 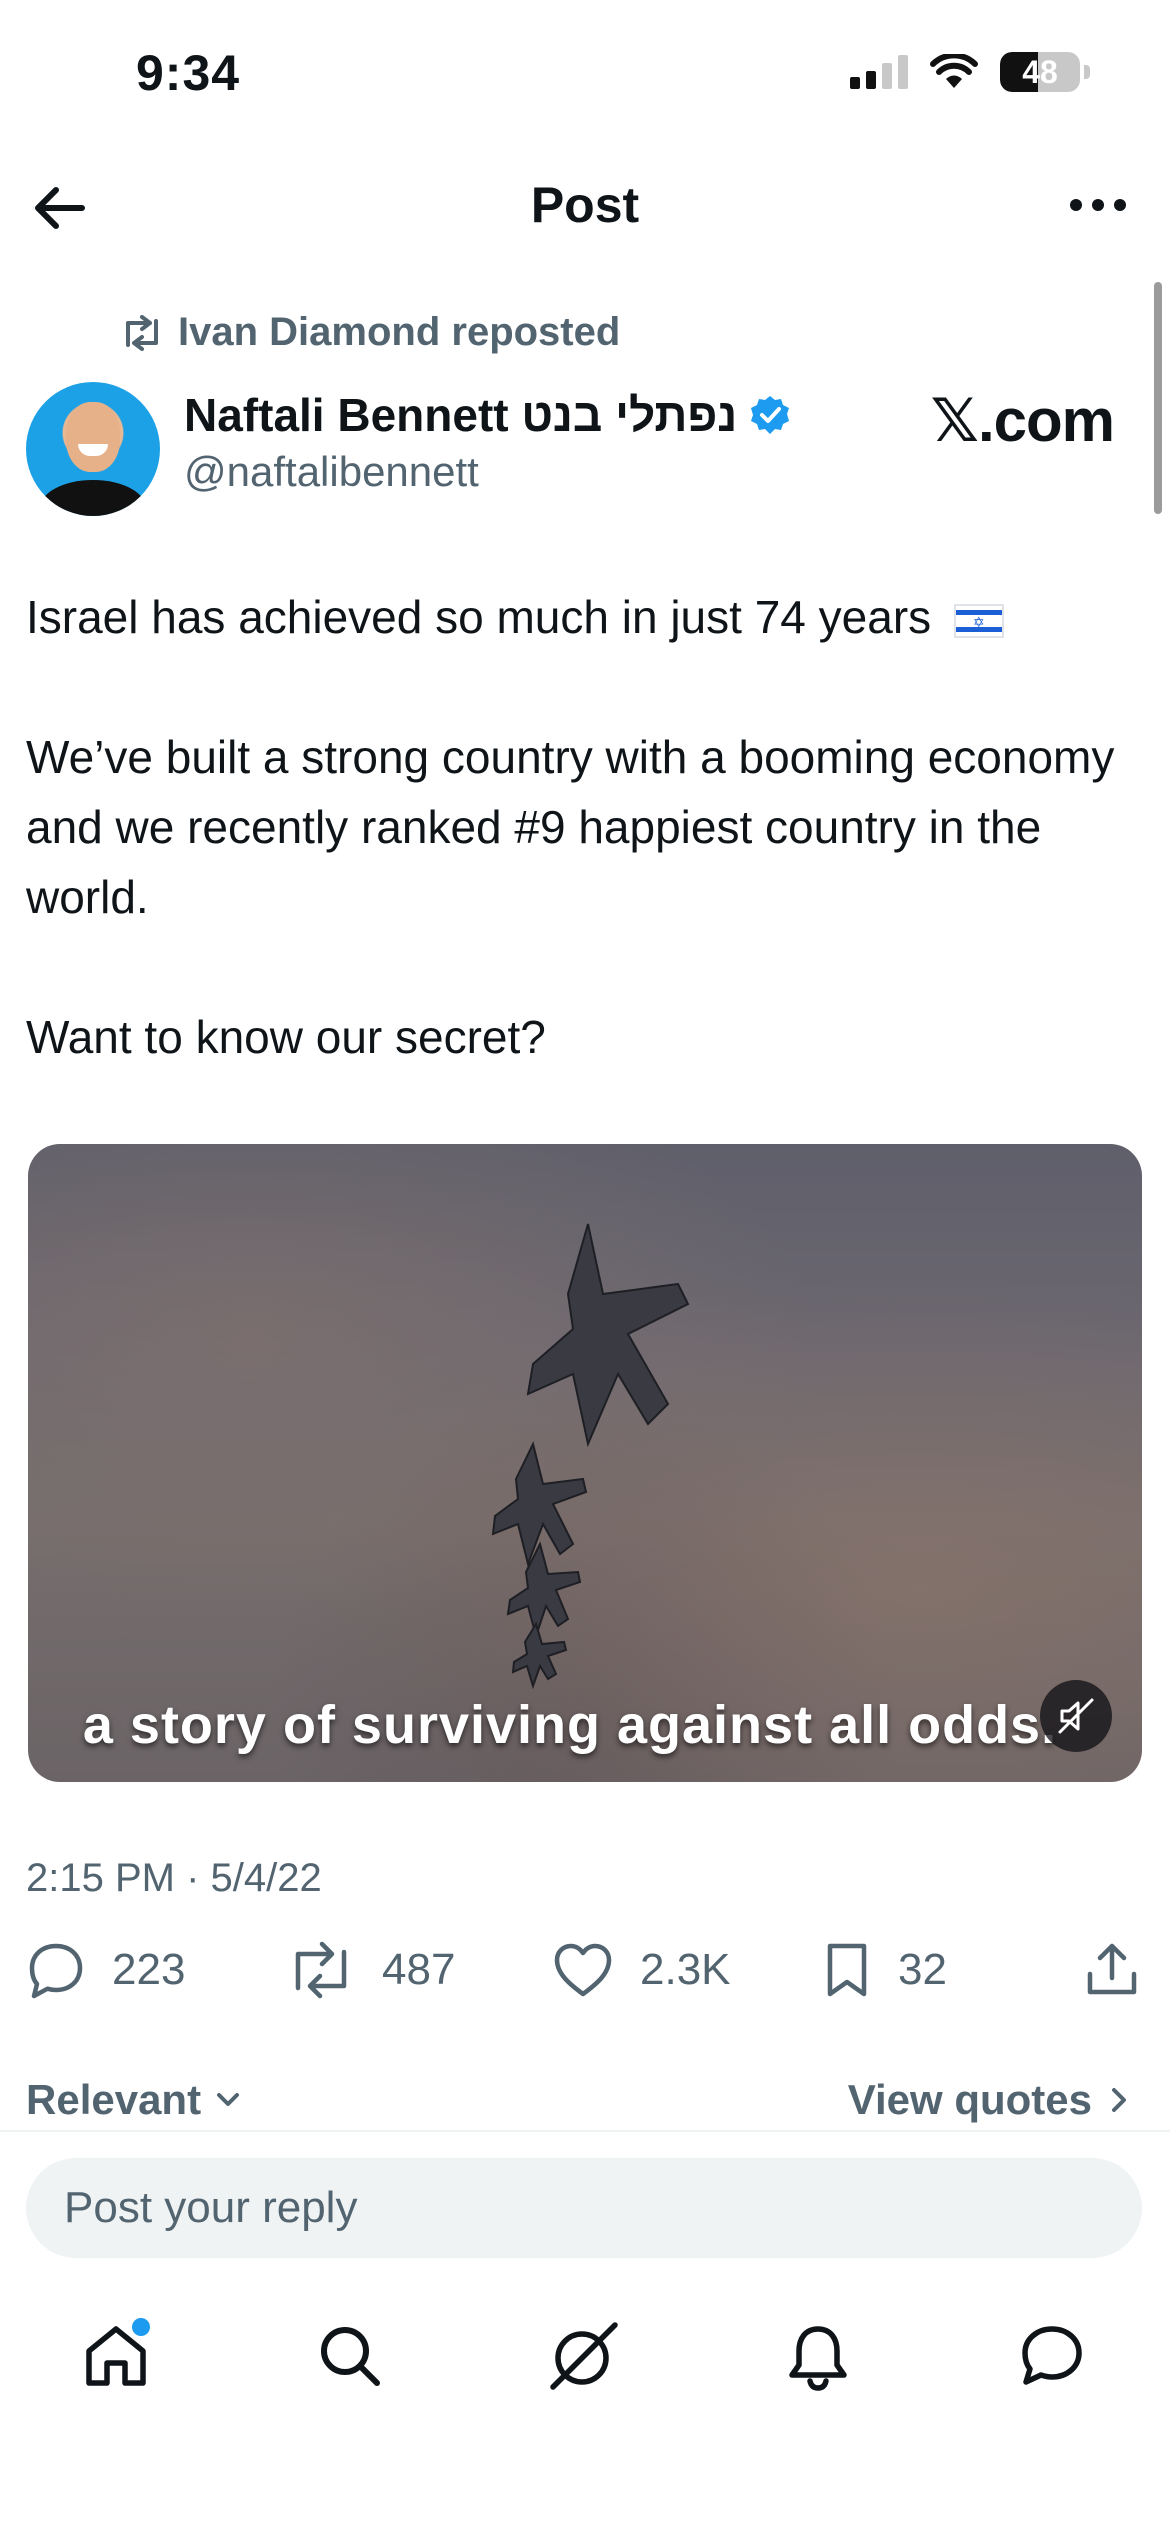 I want to click on nav-search, so click(x=350, y=2356).